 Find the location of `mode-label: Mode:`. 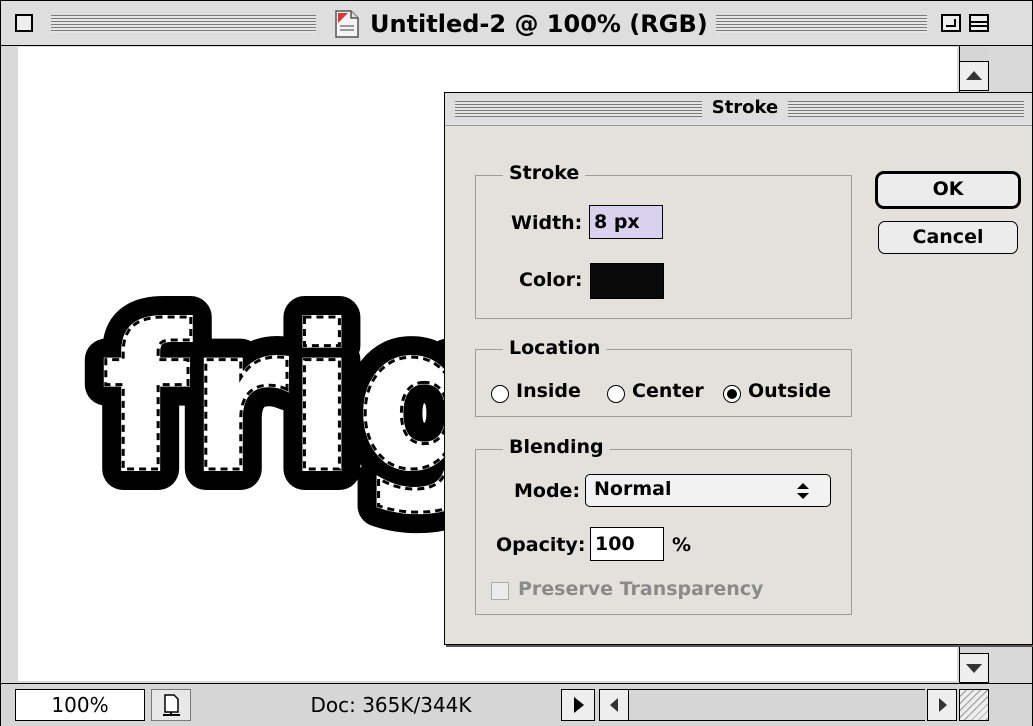

mode-label: Mode: is located at coordinates (547, 491).